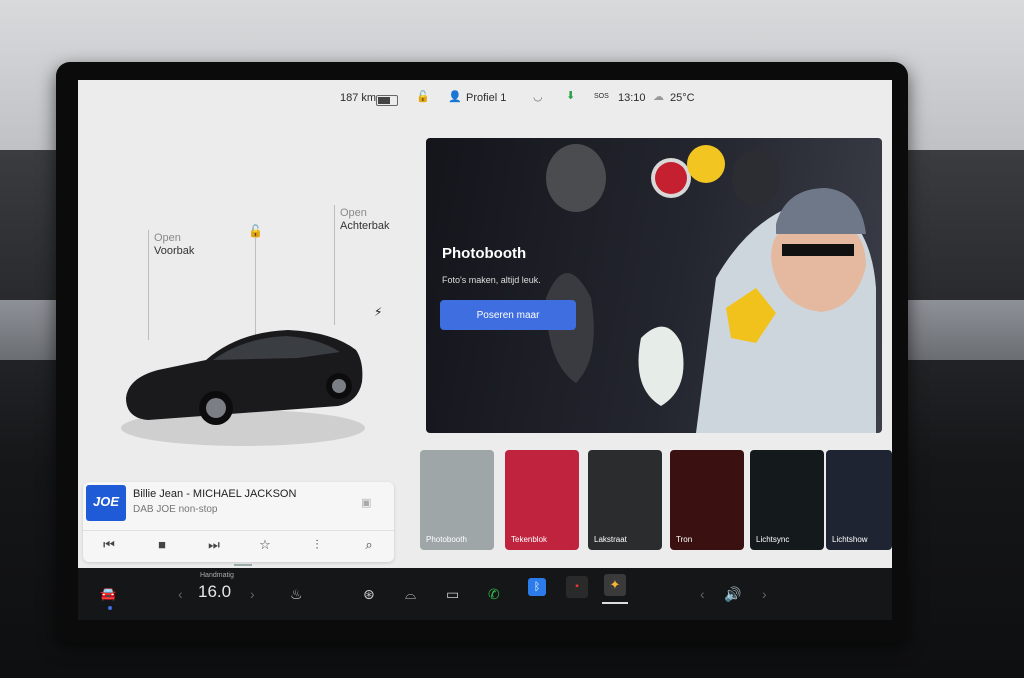 Image resolution: width=1024 pixels, height=678 pixels. I want to click on next-track-icon: ⏭, so click(214, 545).